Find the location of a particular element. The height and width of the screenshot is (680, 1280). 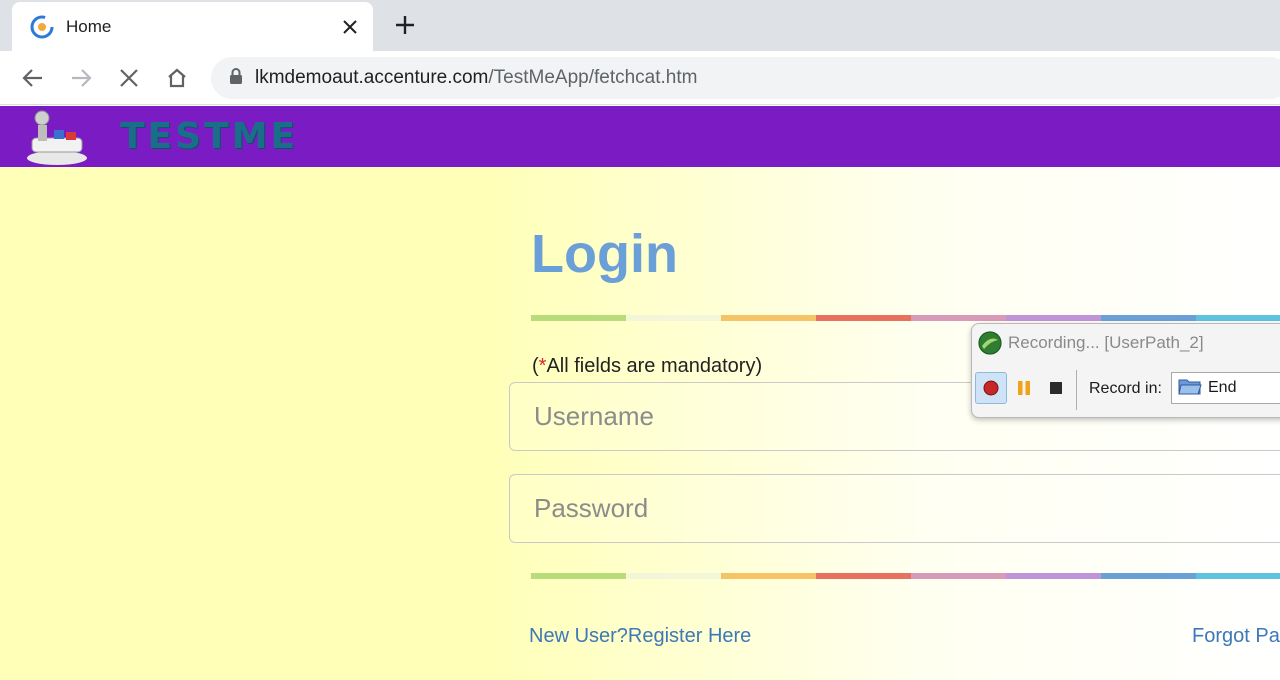

testme-mascot-logo-icon is located at coordinates (57, 137).